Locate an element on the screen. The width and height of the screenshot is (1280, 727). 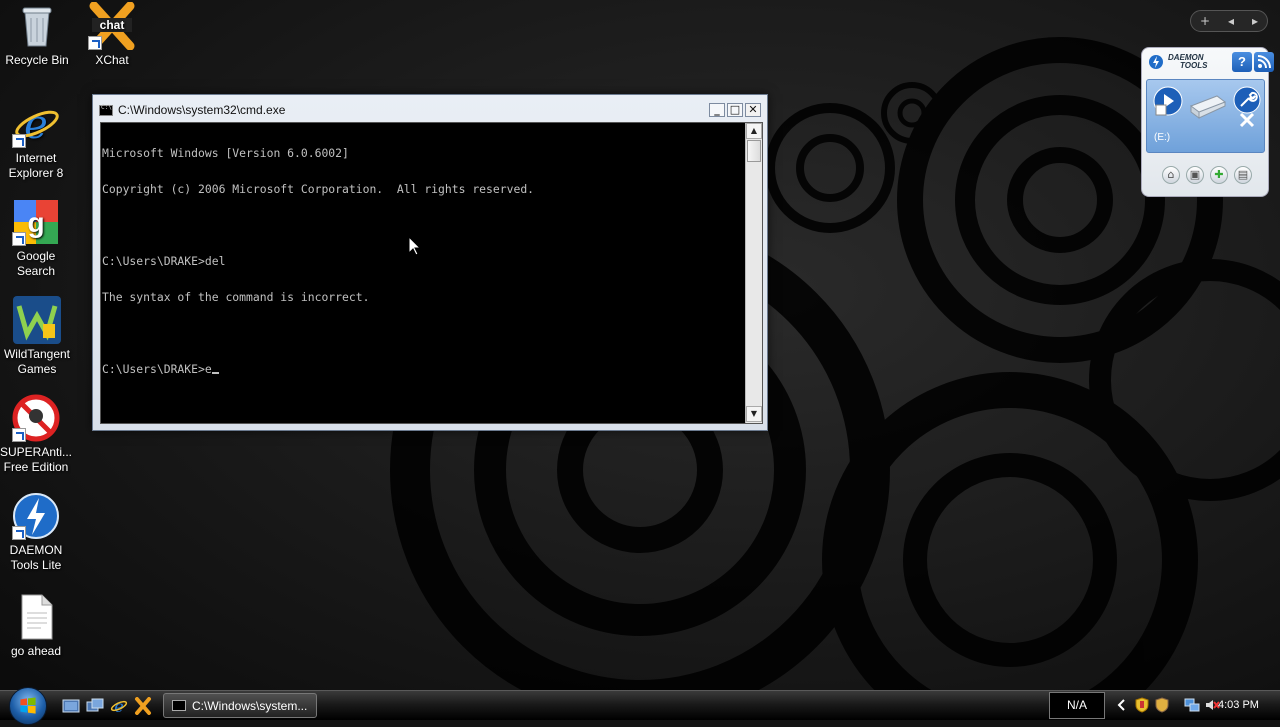
desktop-icon-label: Internet Explorer 8 is located at coordinates (36, 165).